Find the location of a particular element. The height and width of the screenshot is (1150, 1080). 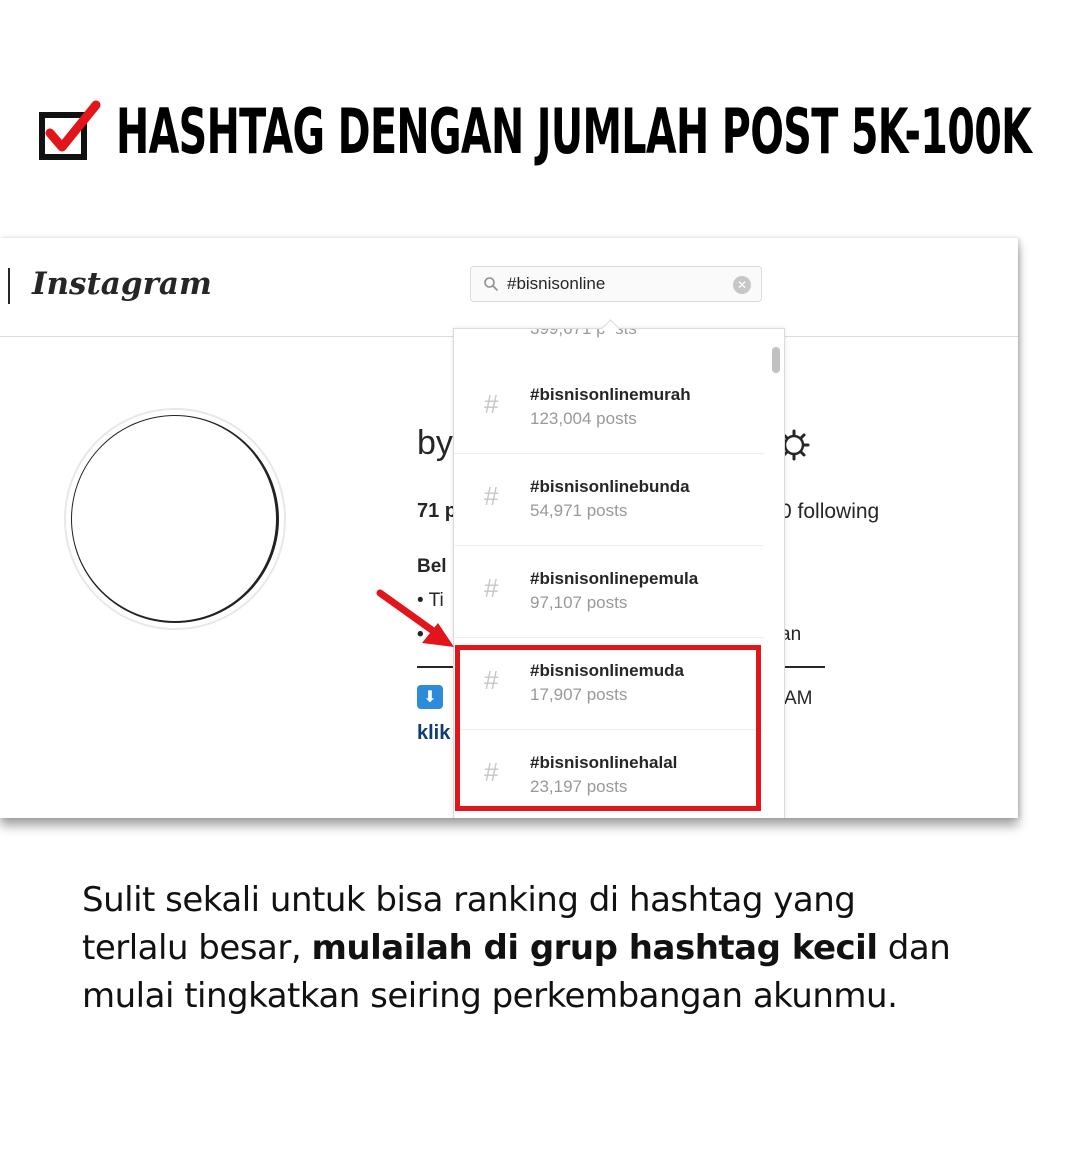

page-title: HASHTAG DENGAN JUMLAH POST 5K-100K is located at coordinates (574, 131).